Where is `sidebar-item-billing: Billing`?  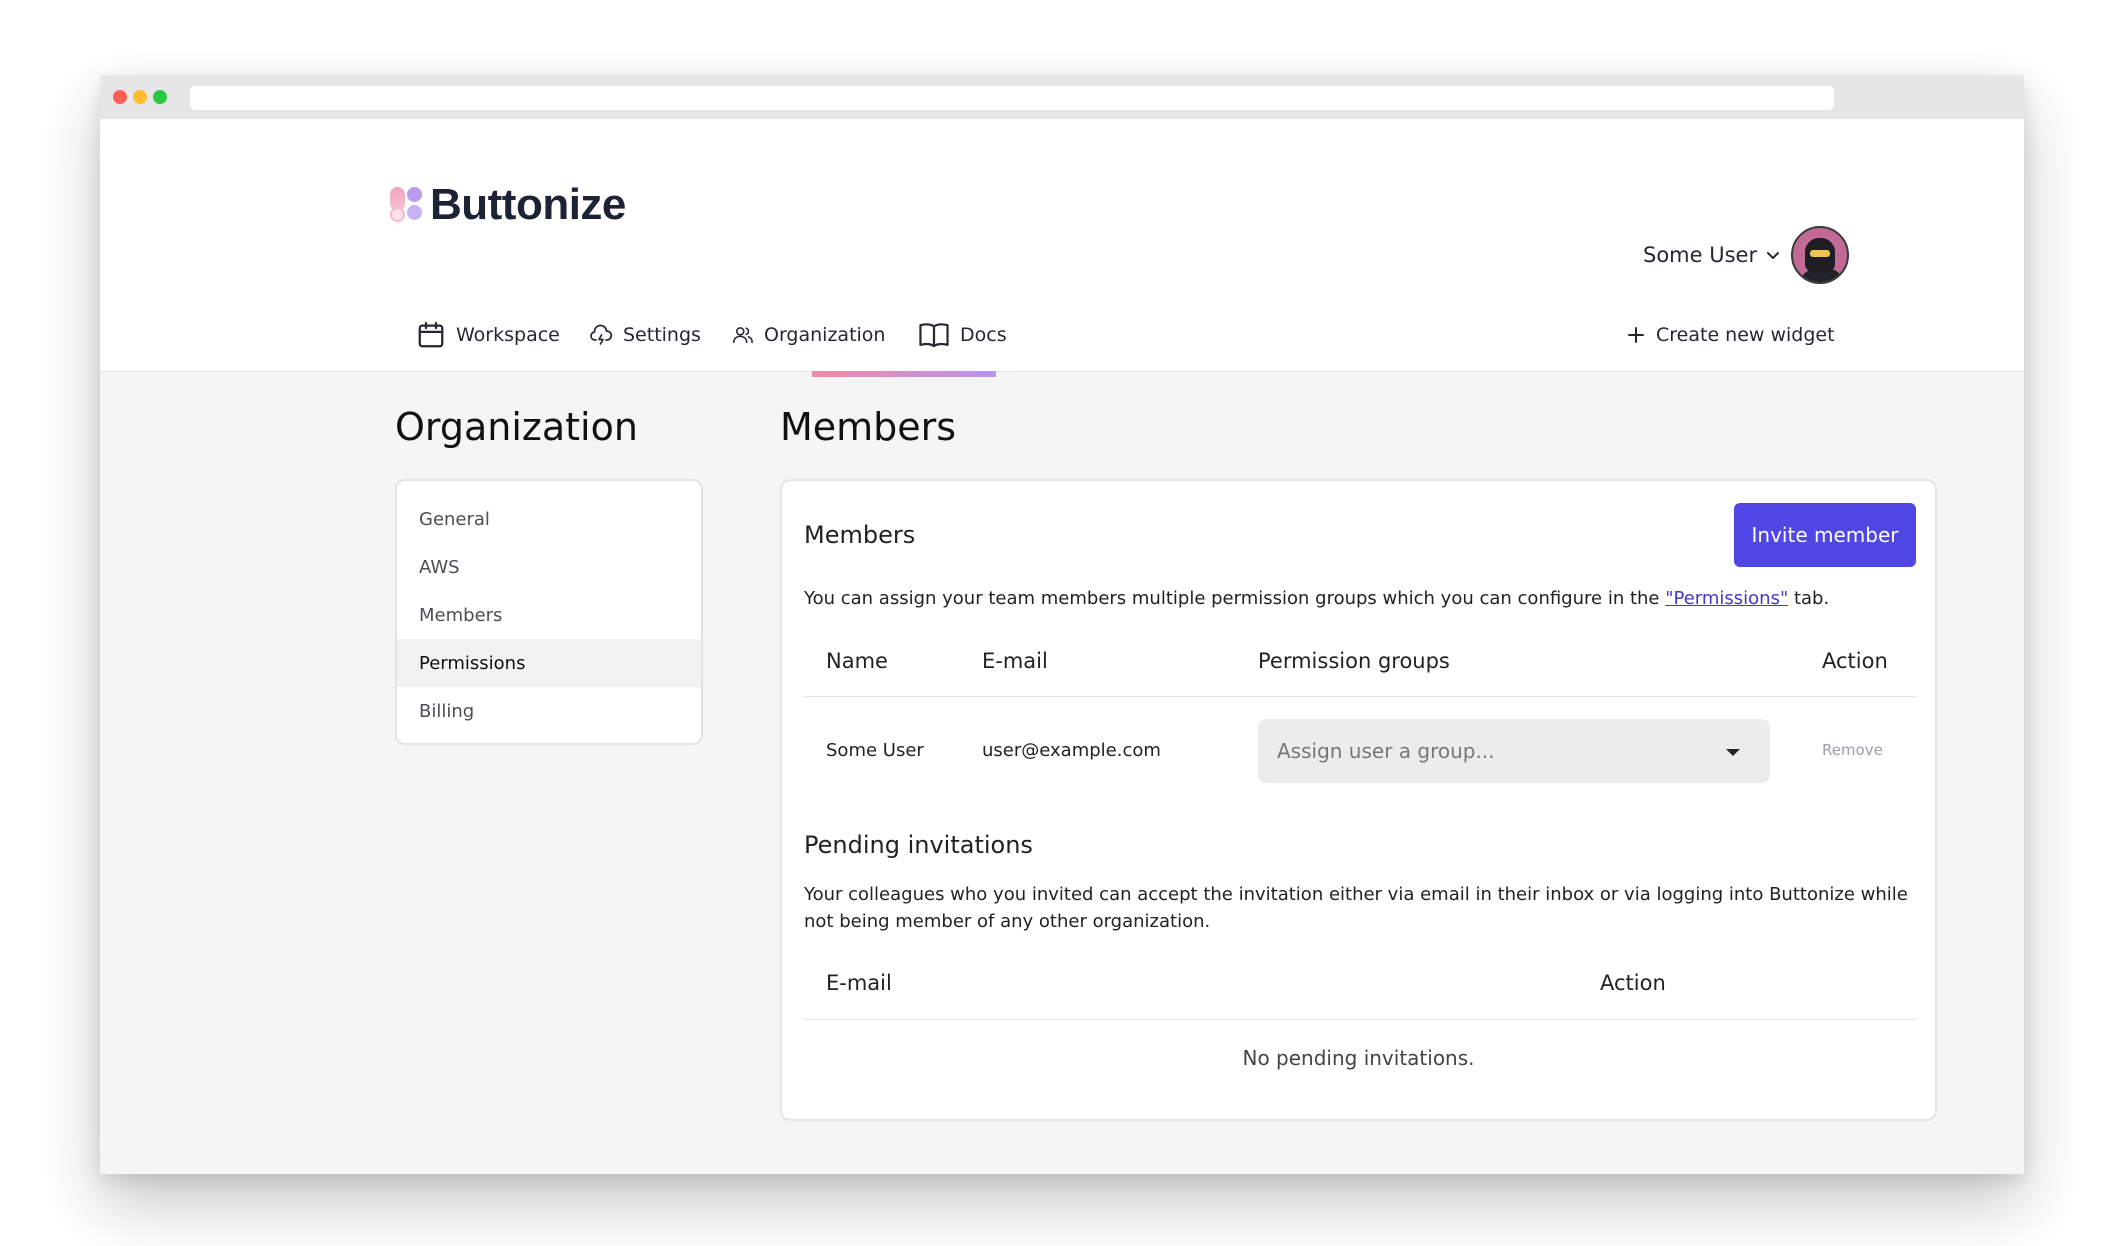 sidebar-item-billing: Billing is located at coordinates (549, 711).